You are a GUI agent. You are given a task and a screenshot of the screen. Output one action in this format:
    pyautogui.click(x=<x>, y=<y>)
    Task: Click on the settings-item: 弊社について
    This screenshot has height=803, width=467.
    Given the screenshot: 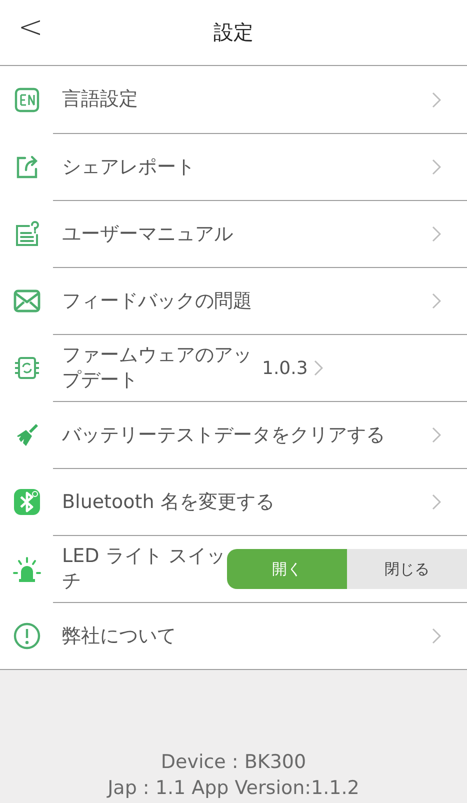 What is the action you would take?
    pyautogui.click(x=233, y=635)
    